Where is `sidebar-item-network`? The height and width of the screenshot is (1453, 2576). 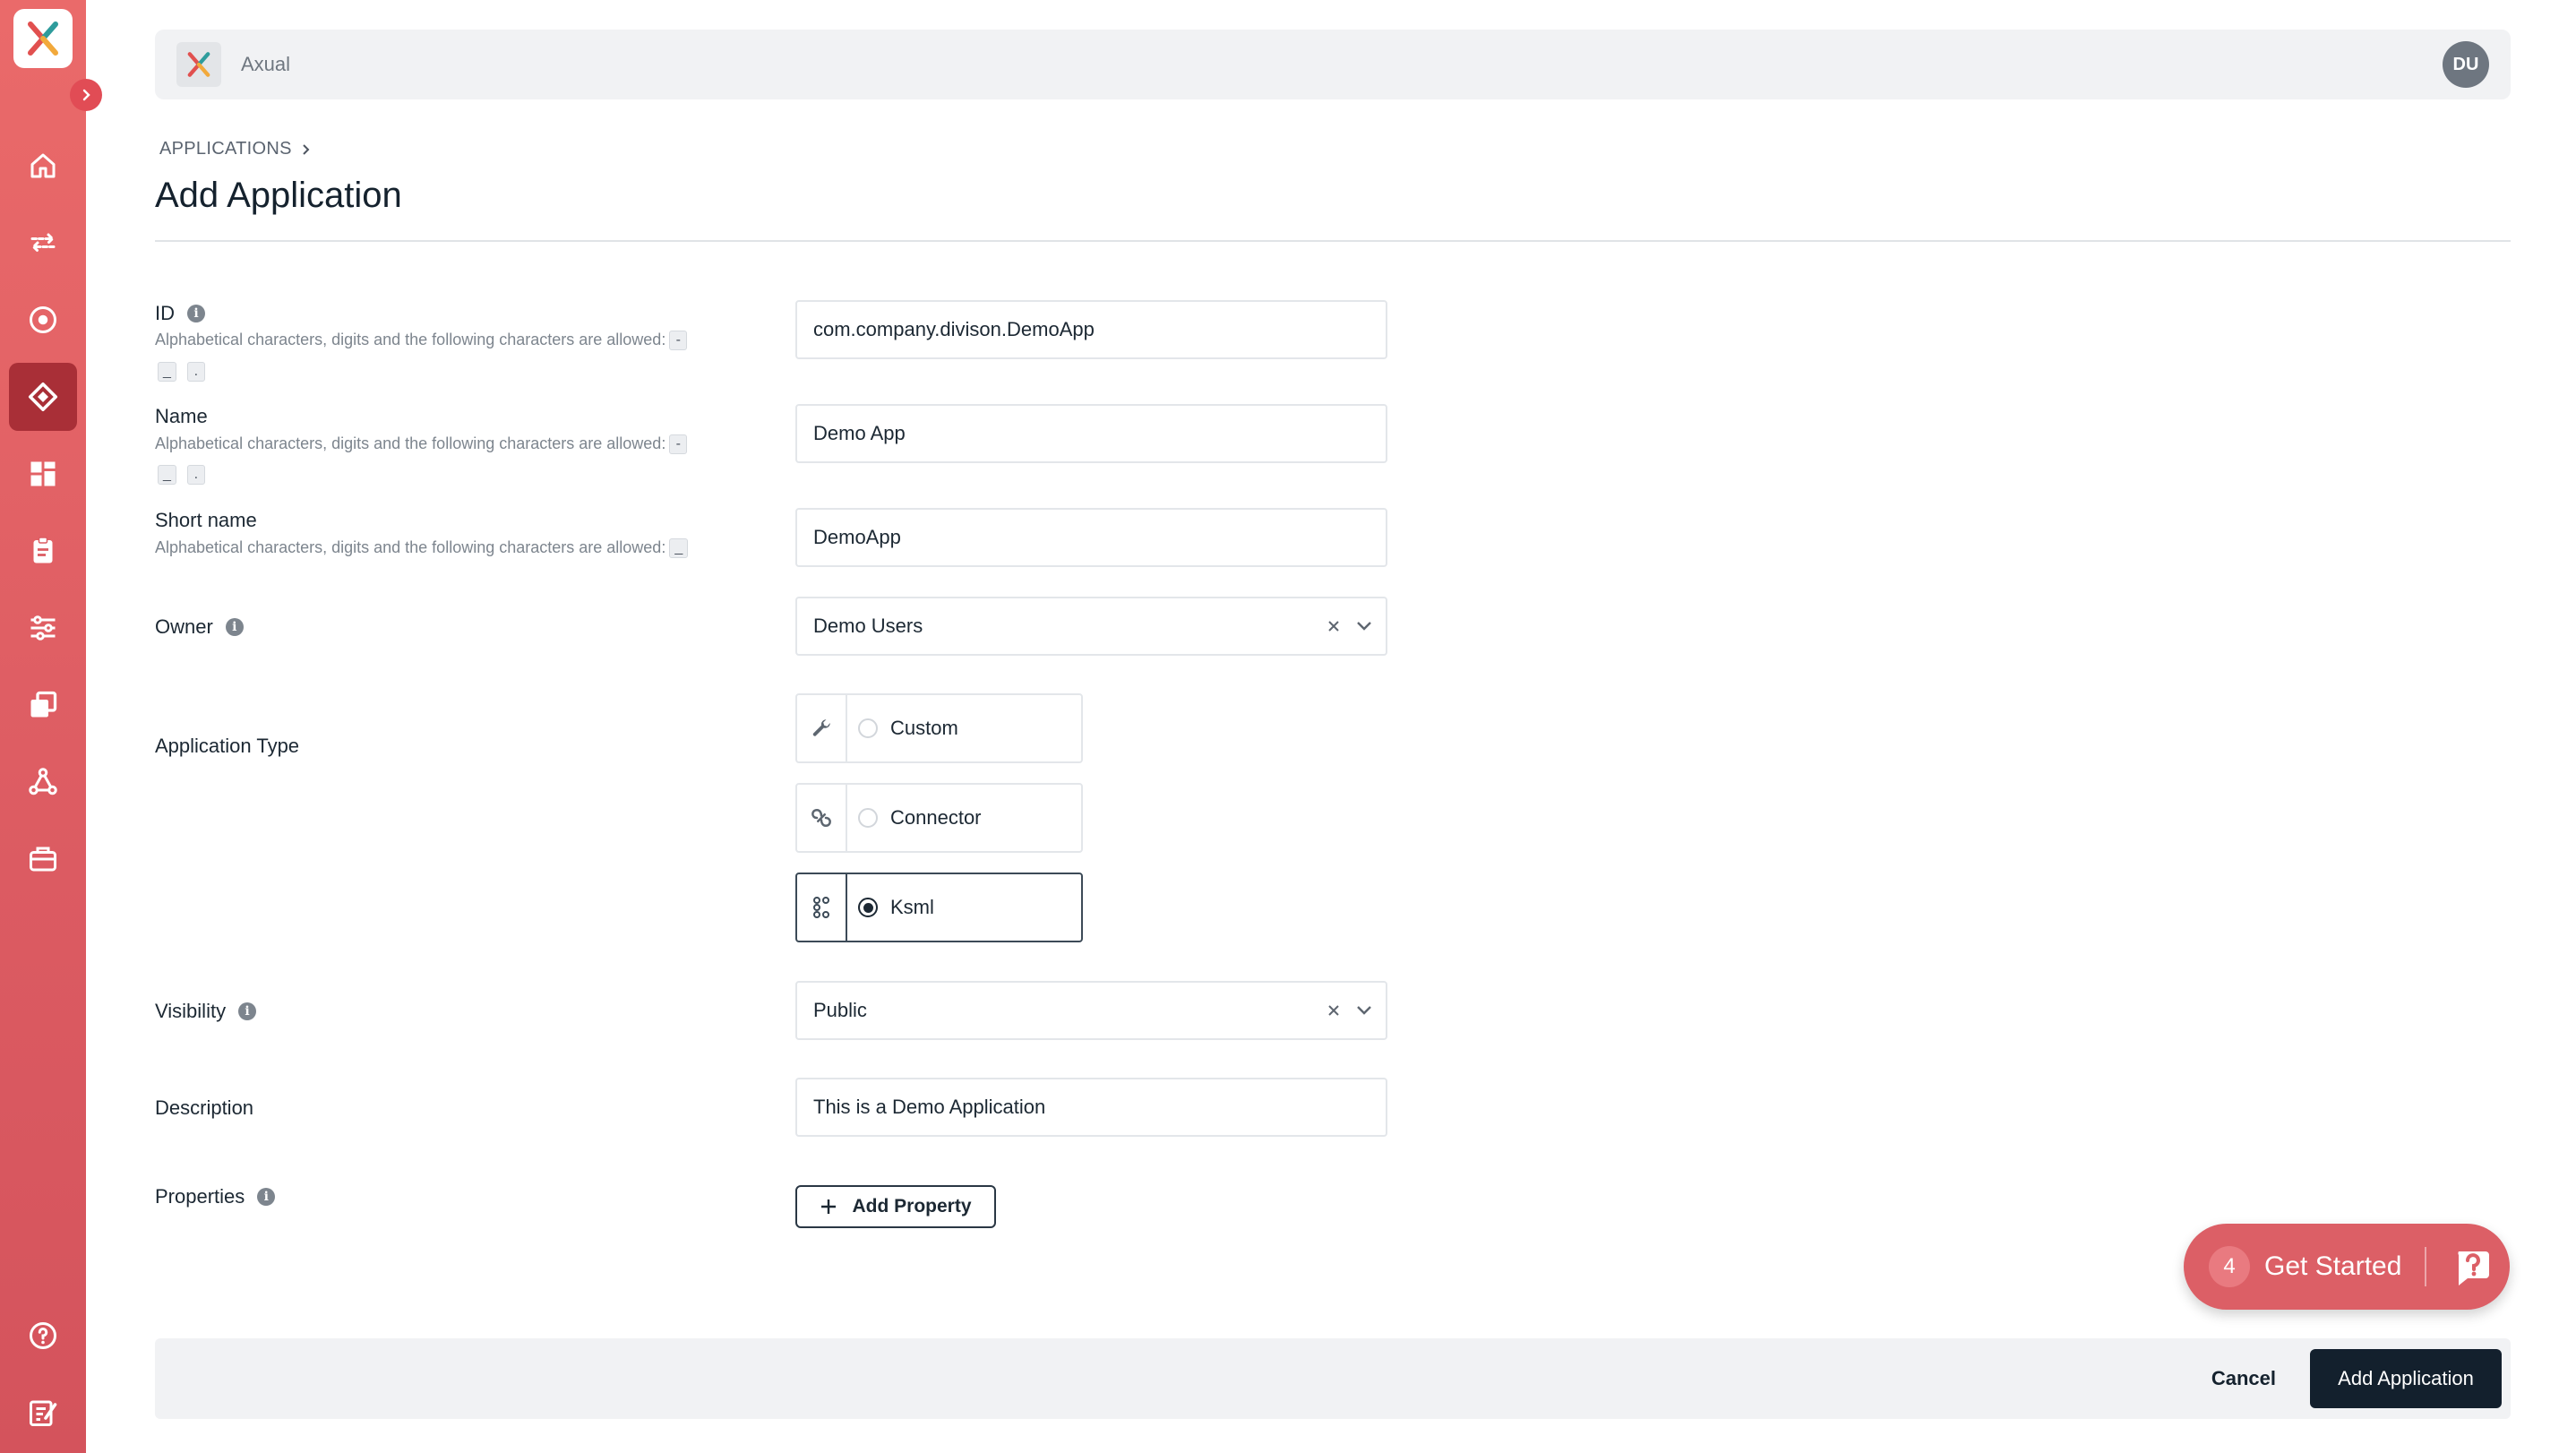
sidebar-item-network is located at coordinates (43, 782).